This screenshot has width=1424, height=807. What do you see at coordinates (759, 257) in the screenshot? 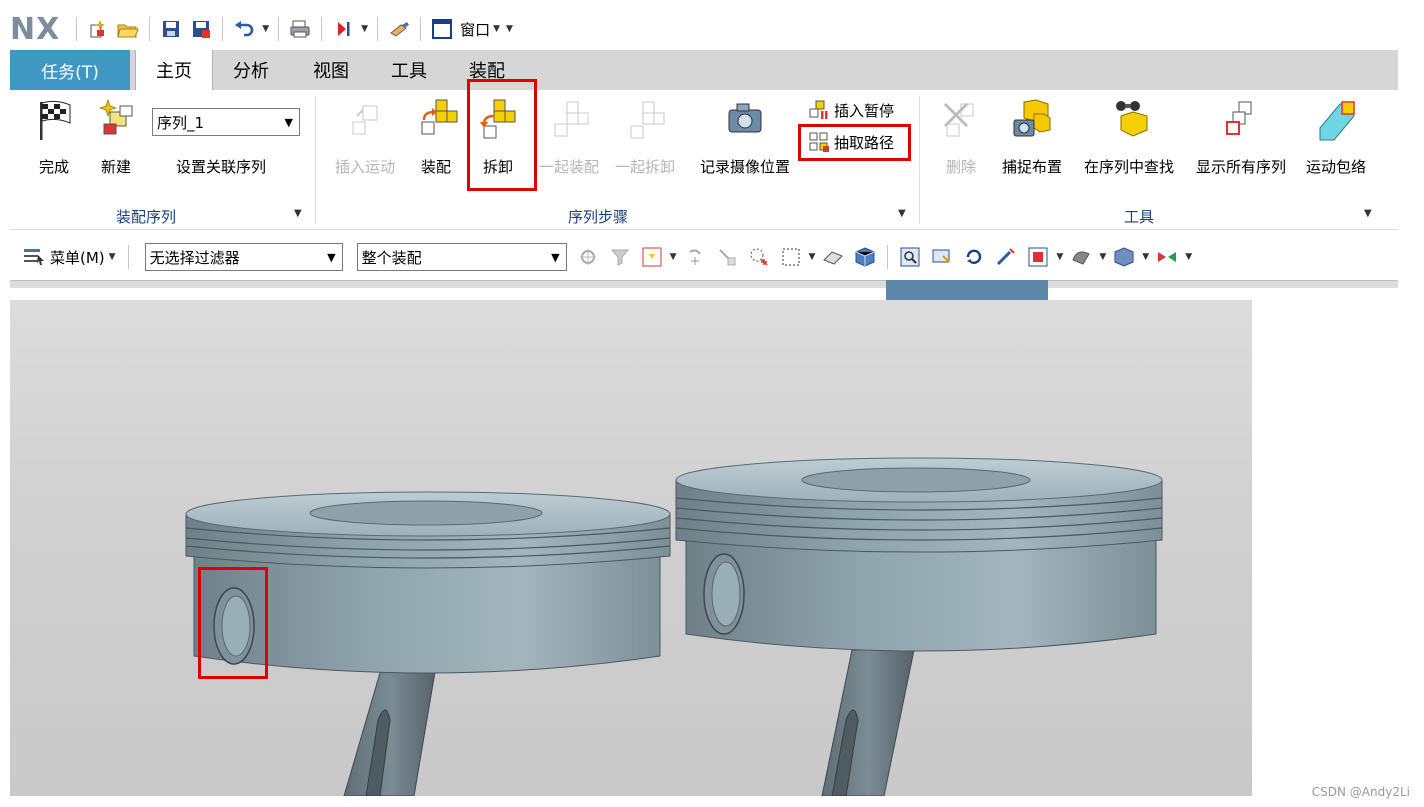
I see `lasso-select-icon` at bounding box center [759, 257].